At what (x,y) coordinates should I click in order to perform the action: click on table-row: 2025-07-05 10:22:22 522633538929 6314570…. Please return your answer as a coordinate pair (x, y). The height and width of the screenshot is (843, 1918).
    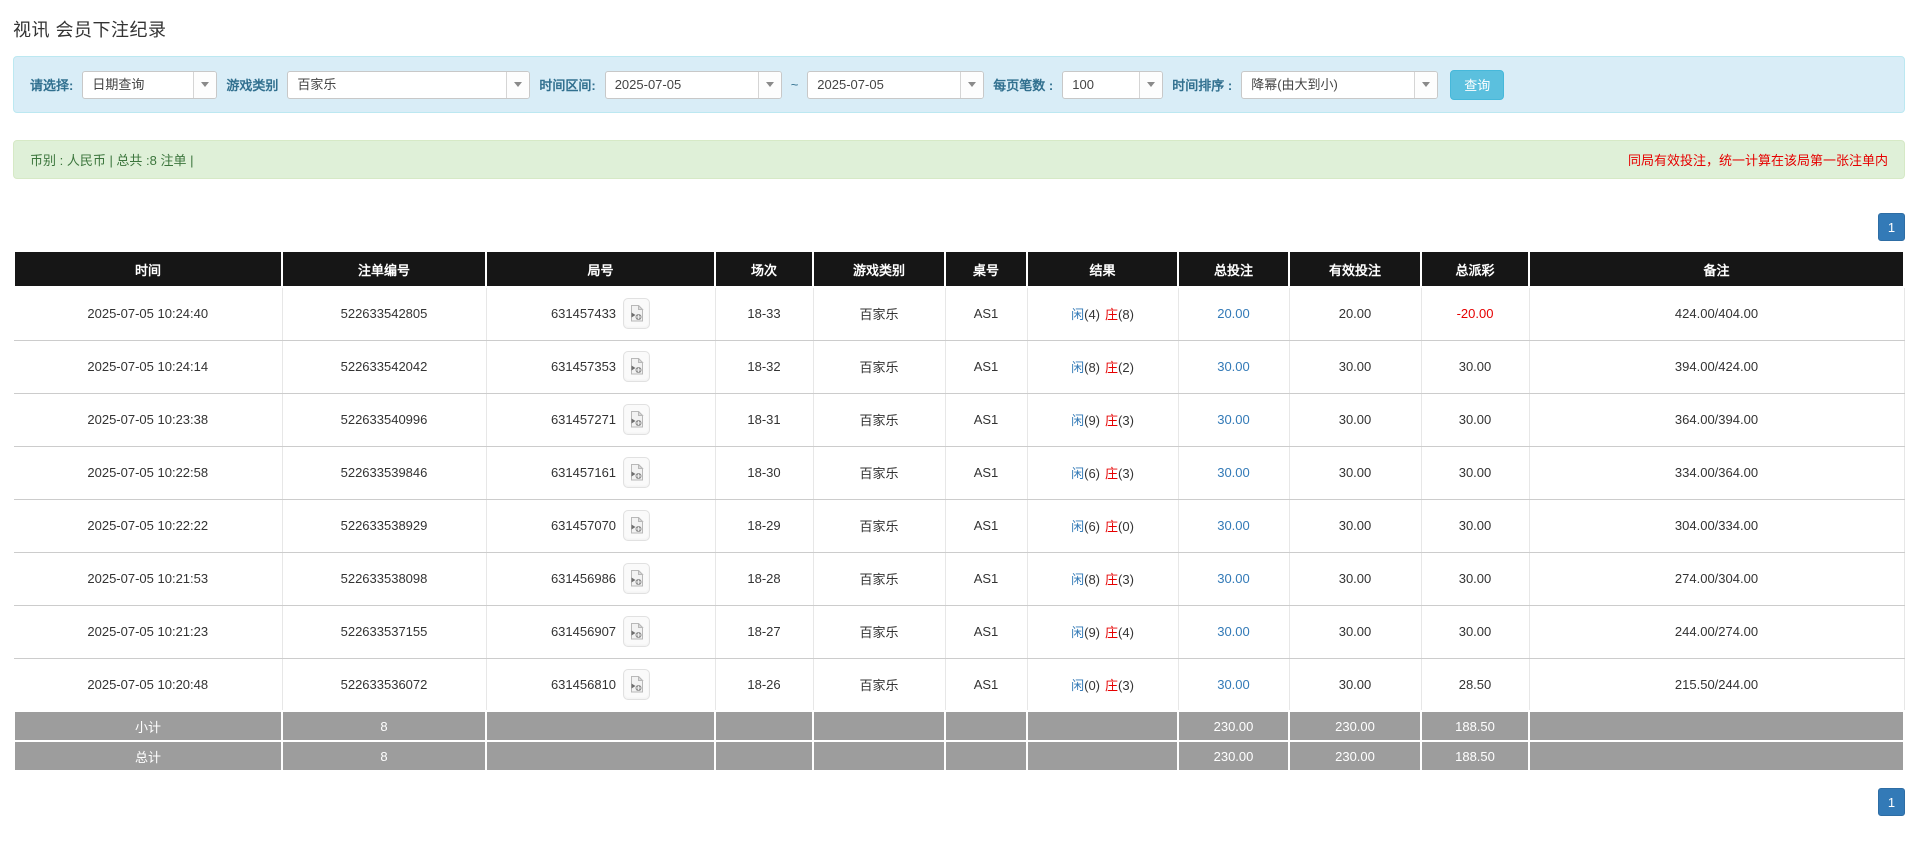
    Looking at the image, I should click on (959, 526).